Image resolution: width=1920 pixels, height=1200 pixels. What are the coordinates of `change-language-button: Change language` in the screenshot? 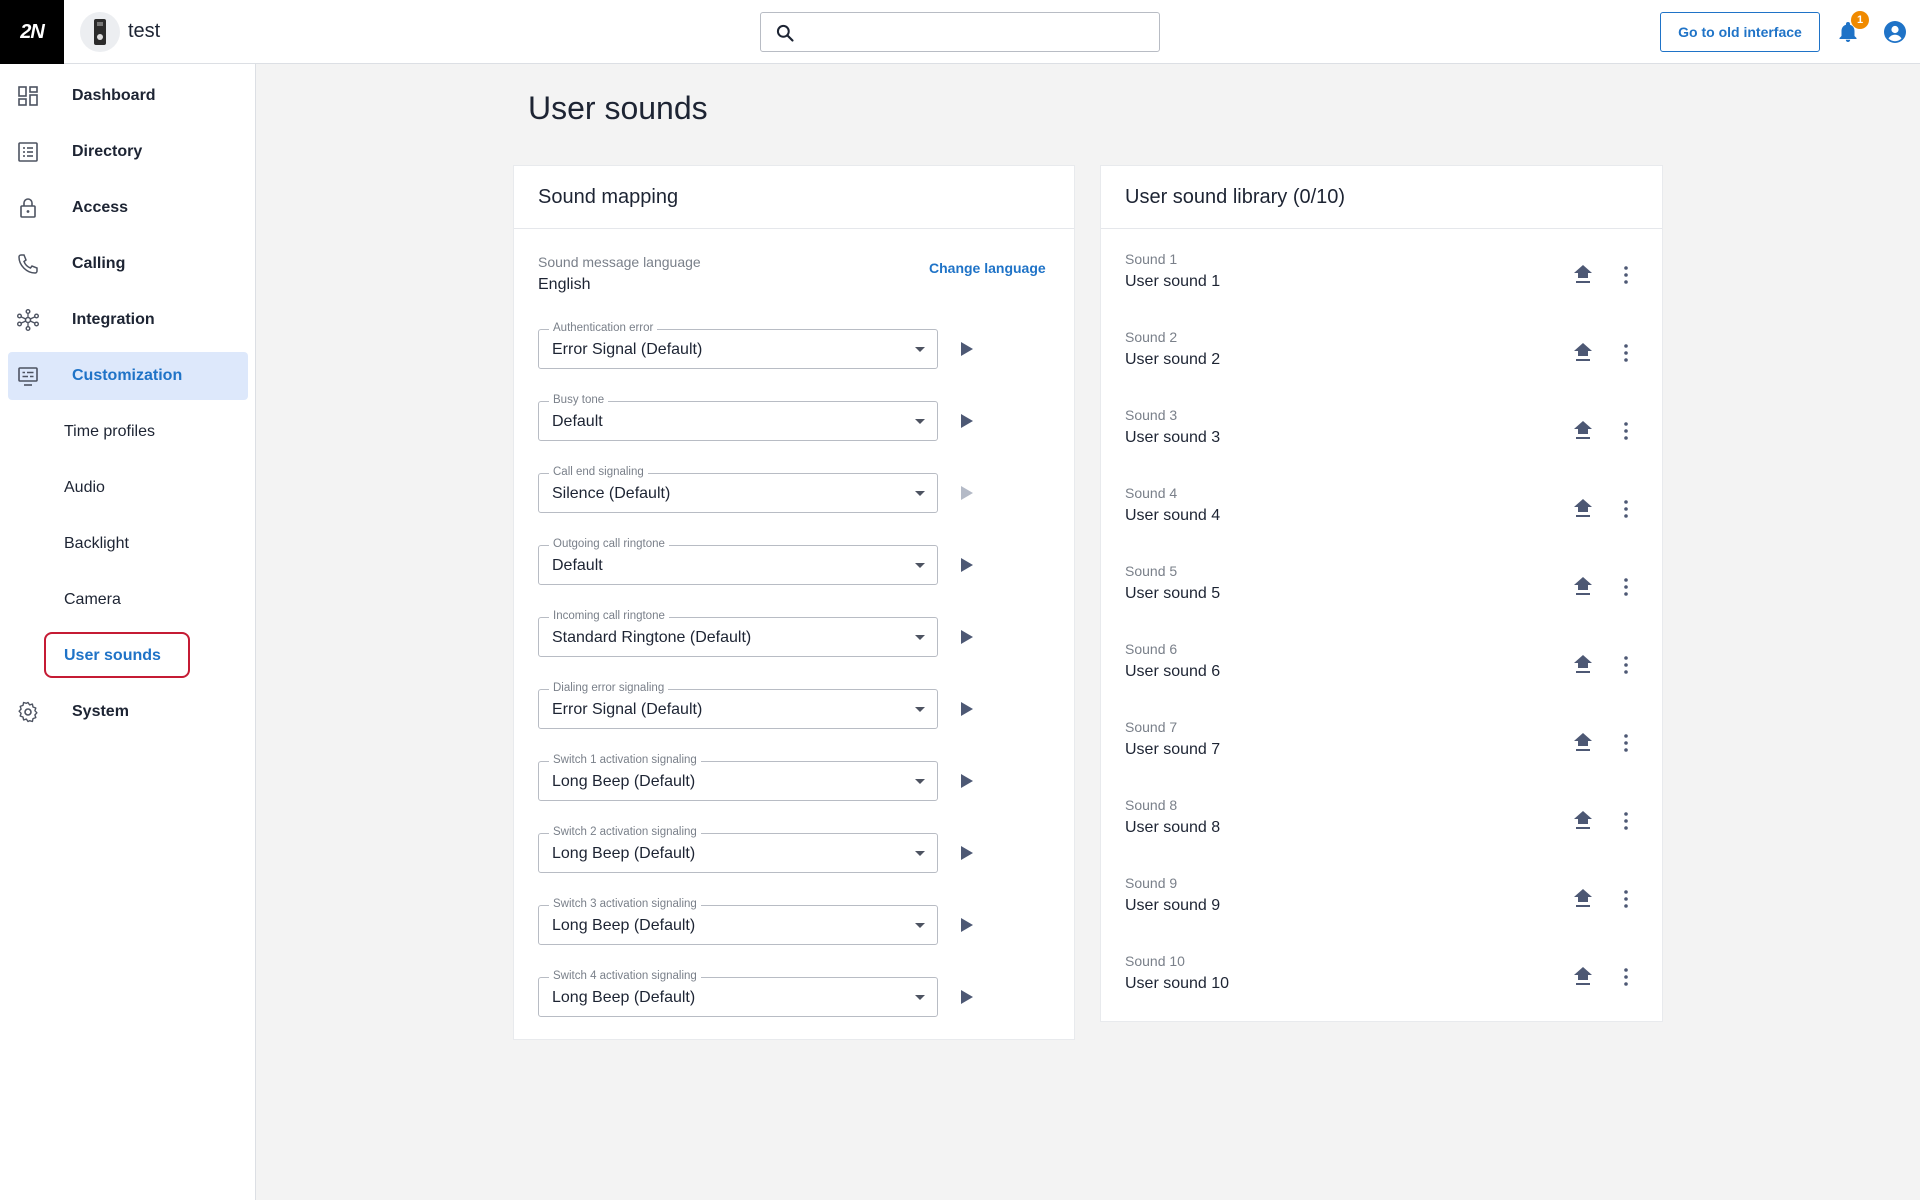 It's located at (987, 268).